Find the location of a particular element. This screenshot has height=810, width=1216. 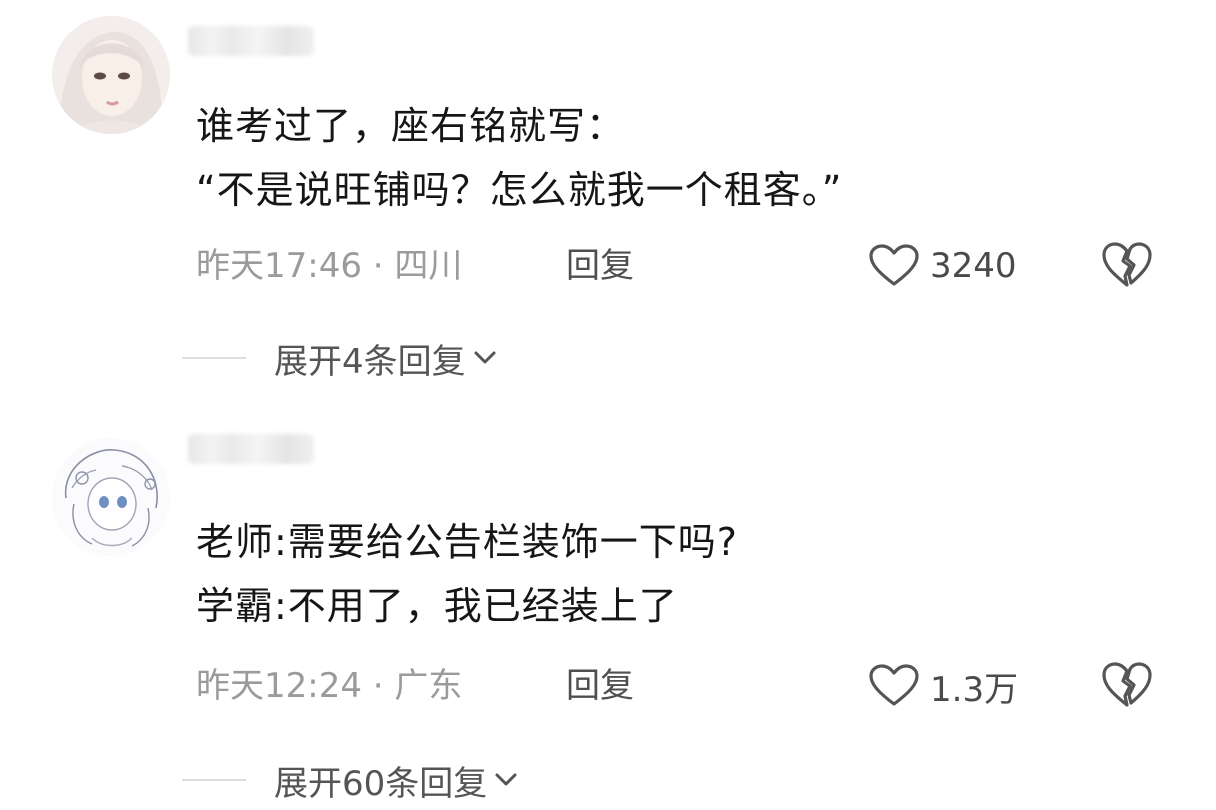

like-count: 3240 is located at coordinates (973, 266).